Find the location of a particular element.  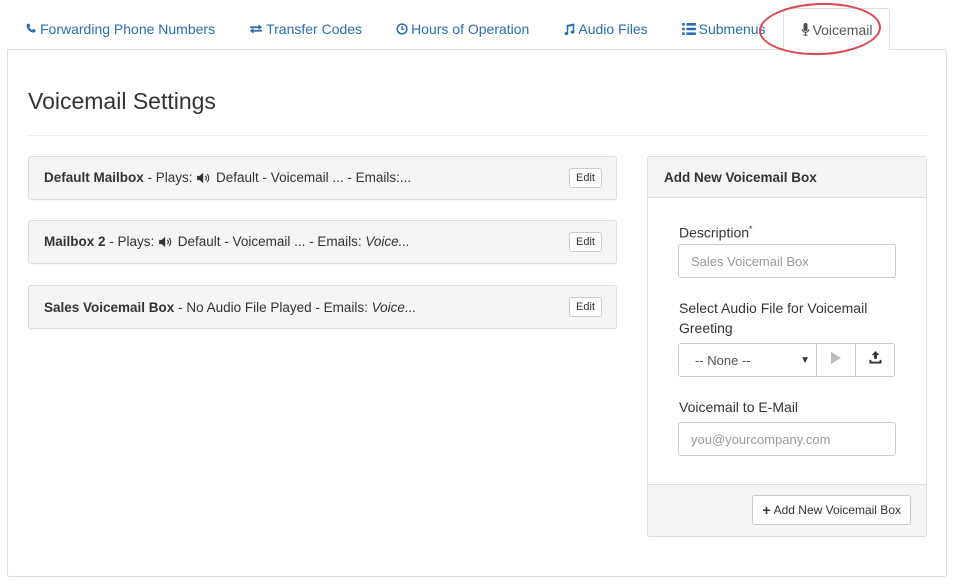

page-title: Voicemail Settings is located at coordinates (122, 101).